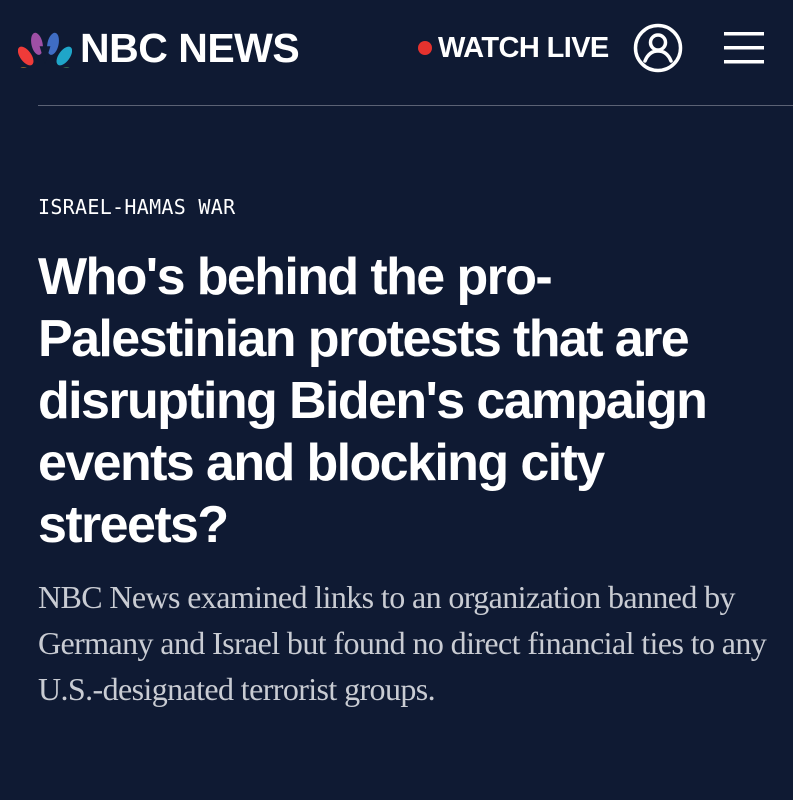  I want to click on user-circle-icon, so click(658, 48).